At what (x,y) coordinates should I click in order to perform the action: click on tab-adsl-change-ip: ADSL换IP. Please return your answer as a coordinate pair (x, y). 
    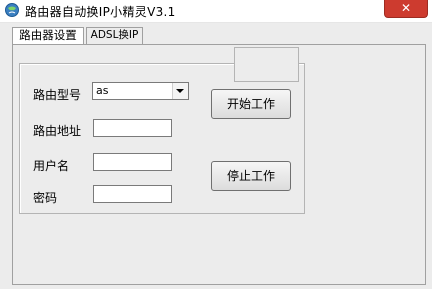
    Looking at the image, I should click on (114, 35).